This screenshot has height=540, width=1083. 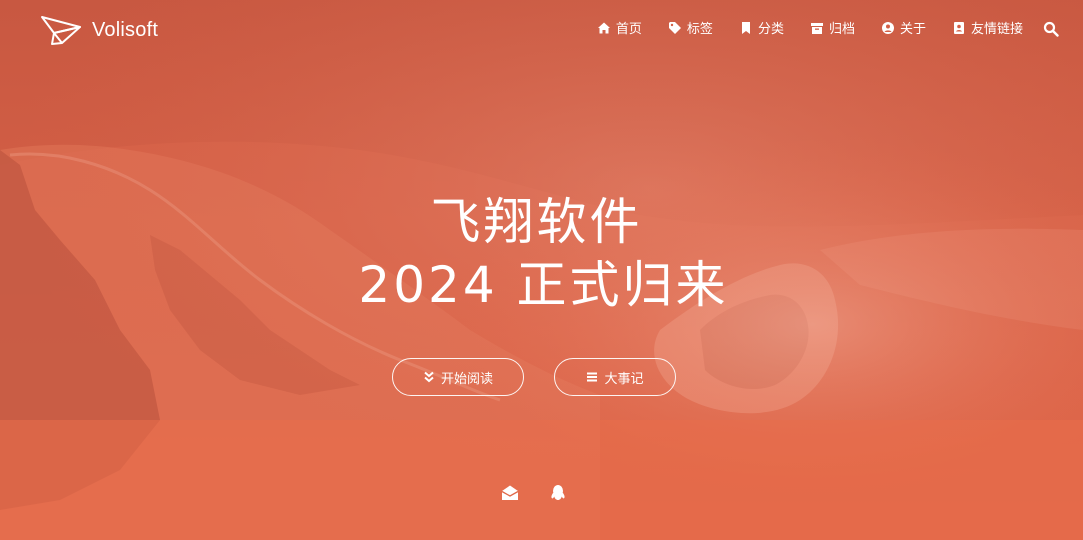 I want to click on nav-item-label: 关于, so click(x=912, y=29).